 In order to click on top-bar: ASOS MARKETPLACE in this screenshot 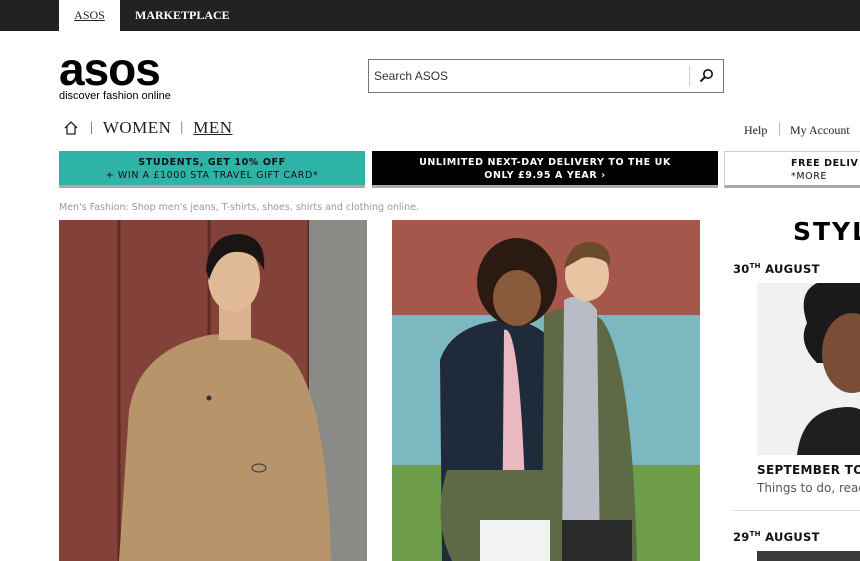, I will do `click(430, 15)`.